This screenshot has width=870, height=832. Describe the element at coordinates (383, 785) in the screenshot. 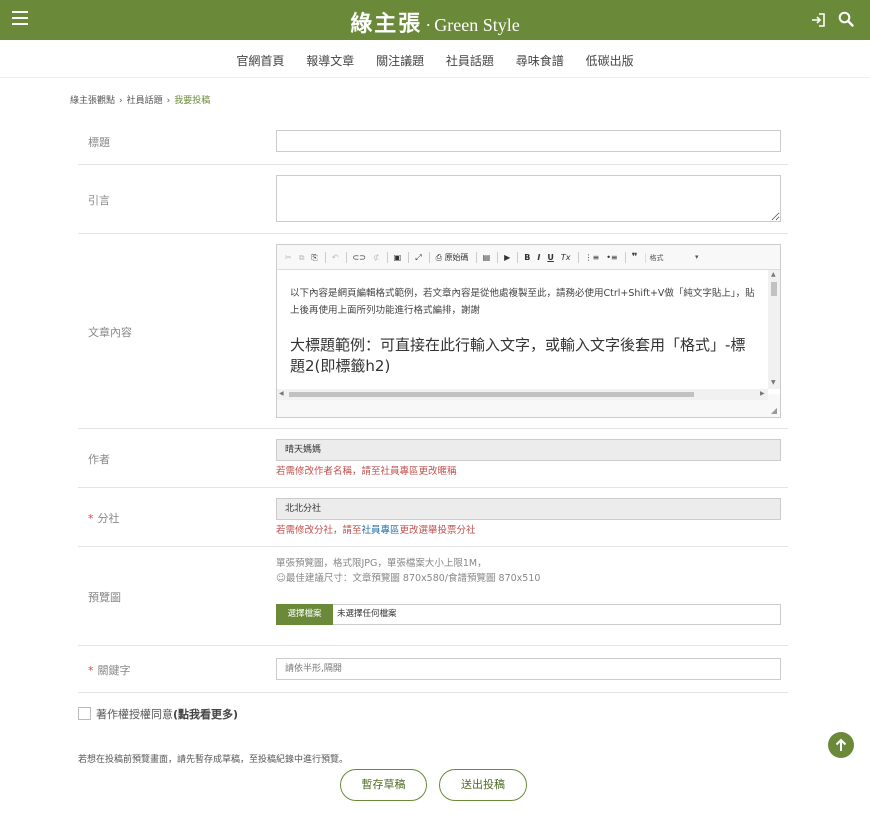

I see `save-draft-button: 暫存草稿` at that location.